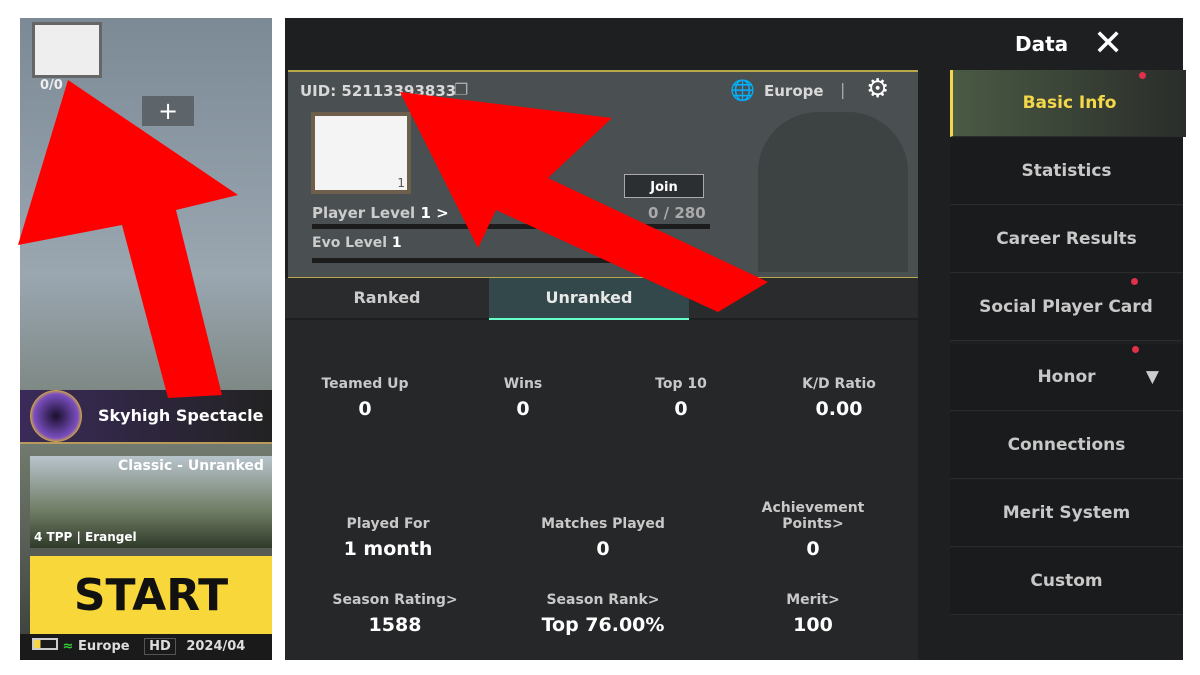  I want to click on red-arrow-left, so click(128, 239).